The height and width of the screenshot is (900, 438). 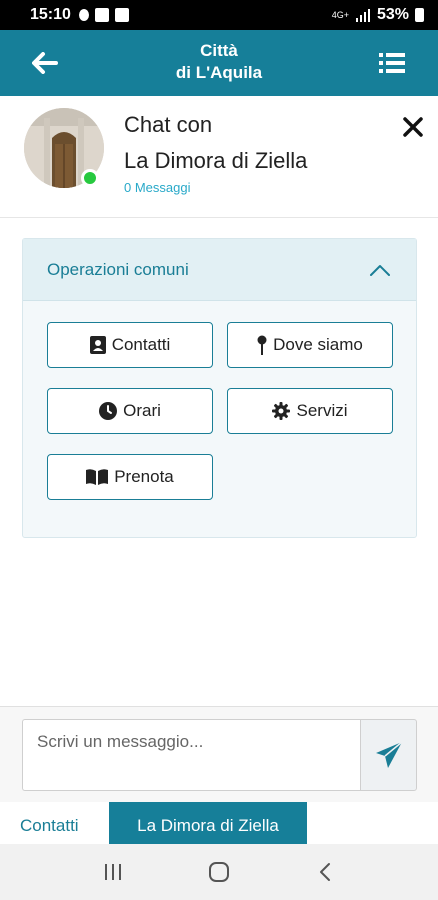 I want to click on message-composer, so click(x=219, y=754).